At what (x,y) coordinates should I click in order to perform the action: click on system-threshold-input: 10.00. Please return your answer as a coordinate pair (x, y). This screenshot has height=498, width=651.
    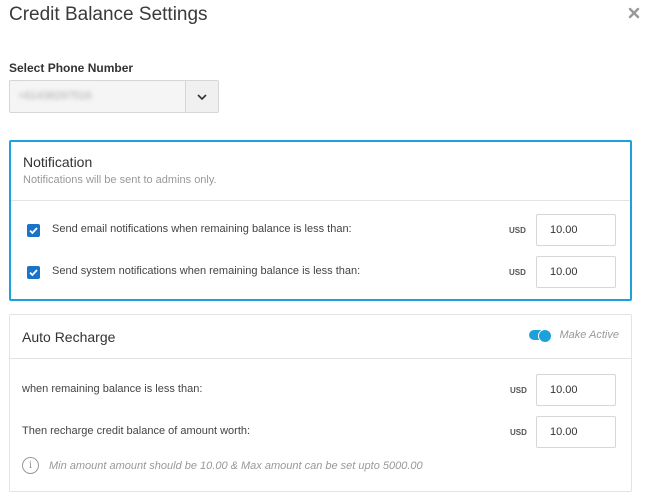
    Looking at the image, I should click on (576, 272).